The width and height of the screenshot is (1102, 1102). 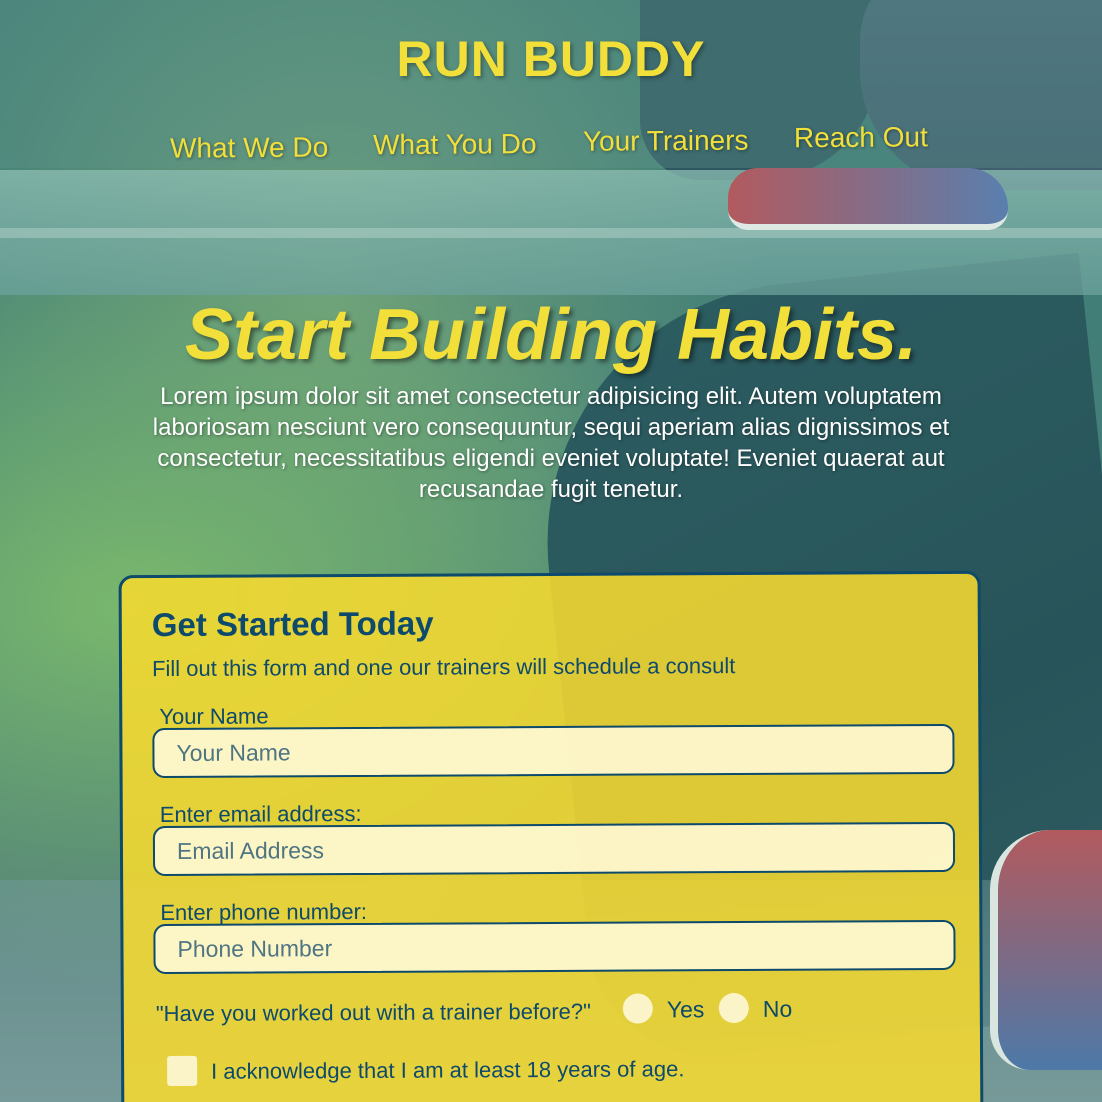 I want to click on email-label: Enter email address:, so click(x=260, y=814).